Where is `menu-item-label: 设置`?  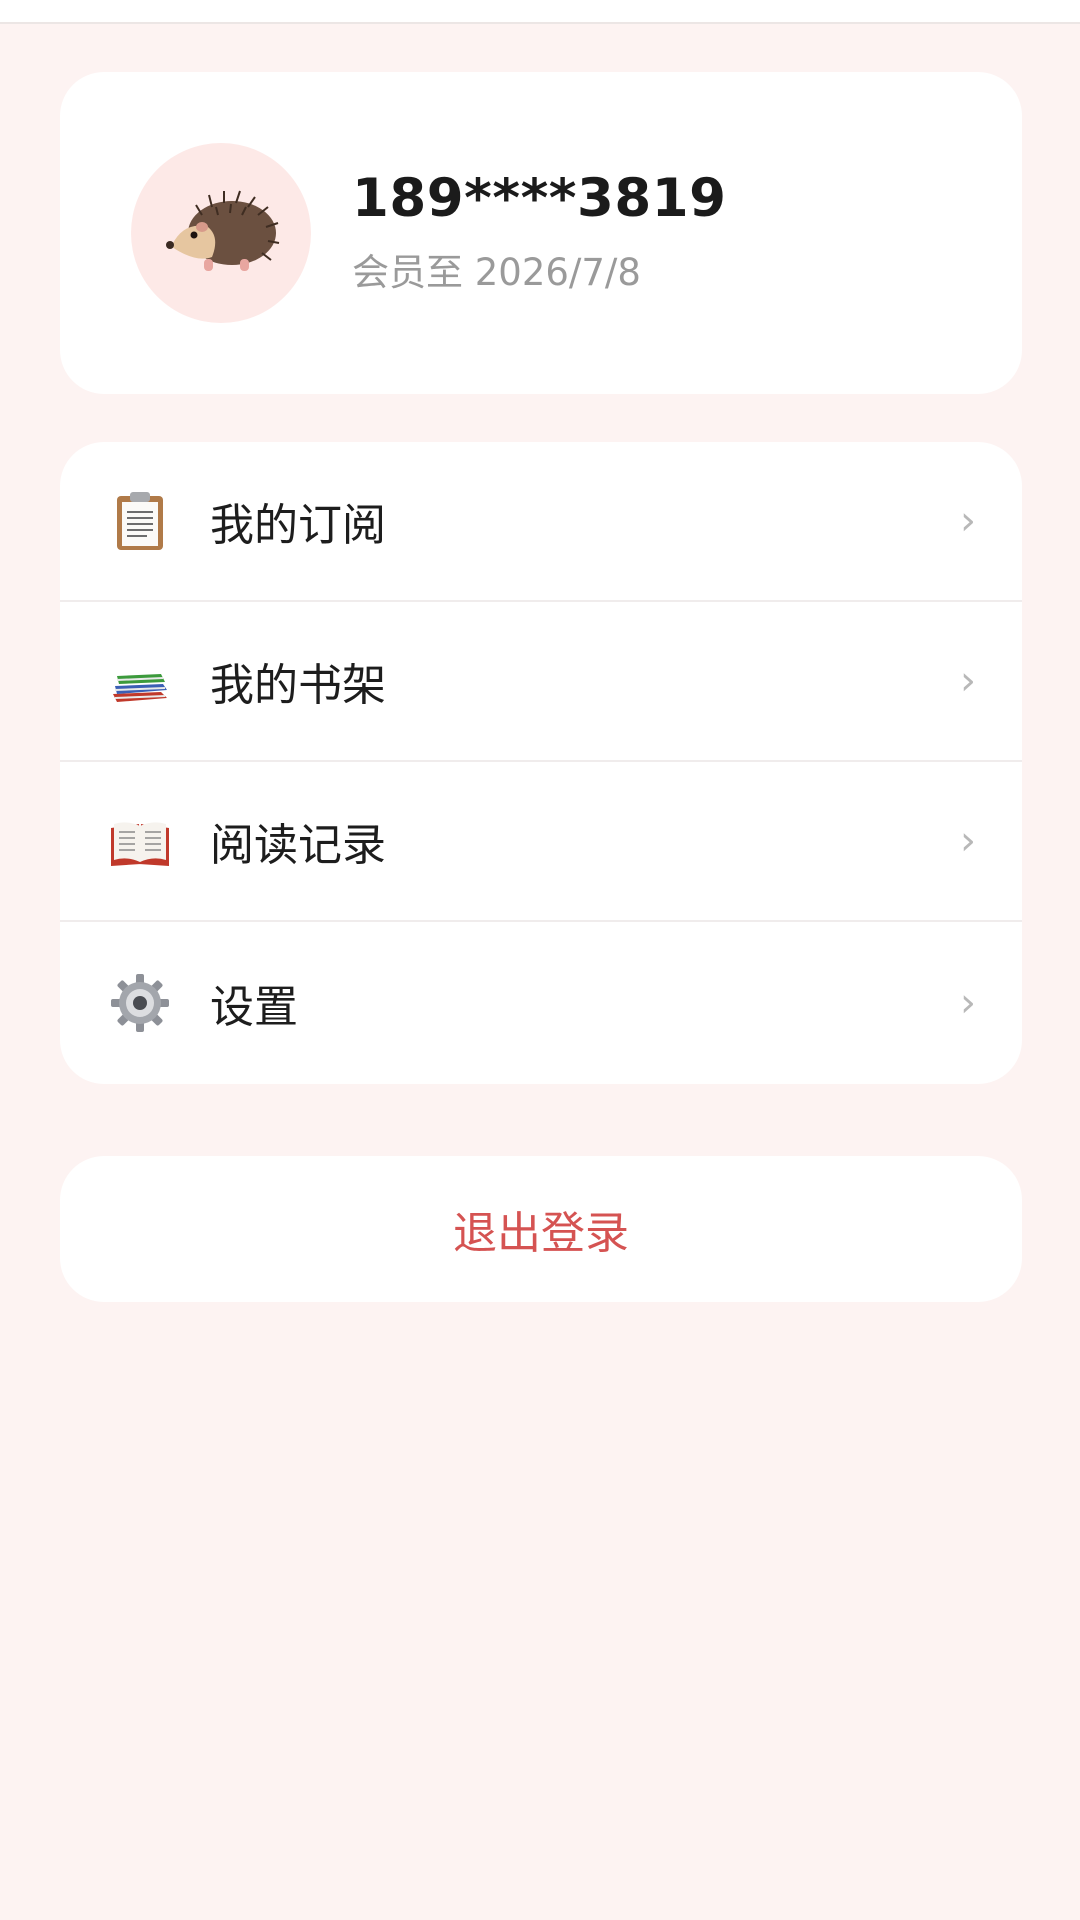
menu-item-label: 设置 is located at coordinates (254, 1007).